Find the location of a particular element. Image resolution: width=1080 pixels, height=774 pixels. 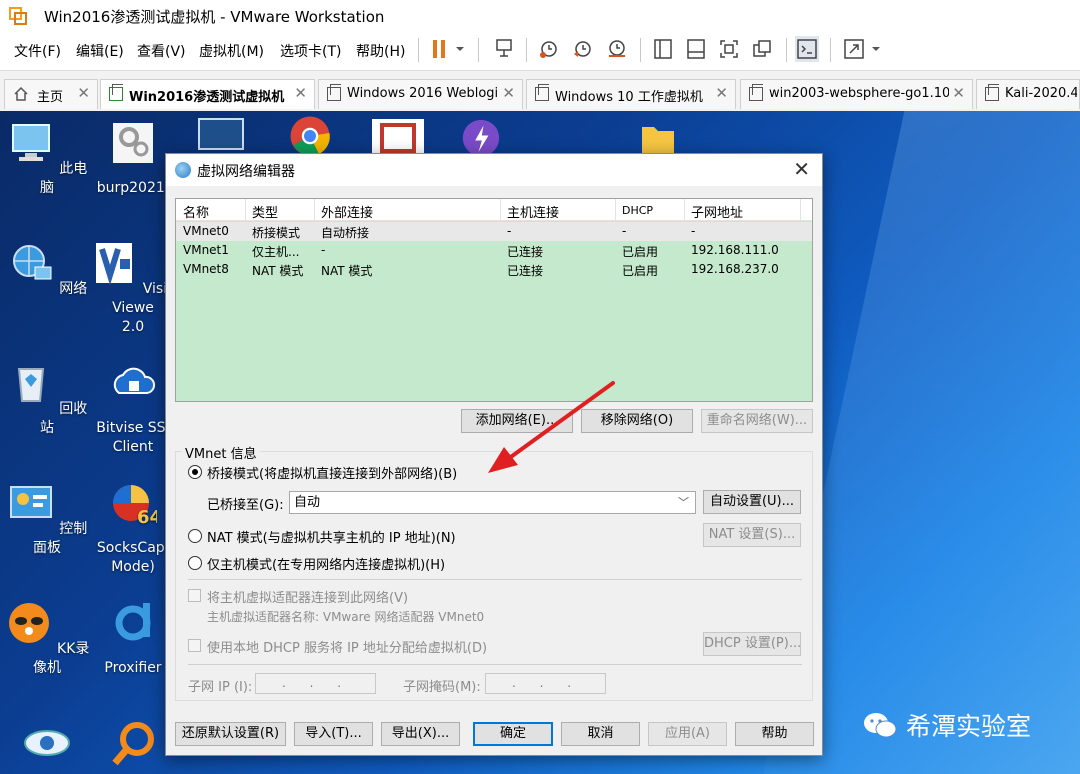

subnet-ip-label: 子网 IP (I): is located at coordinates (220, 687).